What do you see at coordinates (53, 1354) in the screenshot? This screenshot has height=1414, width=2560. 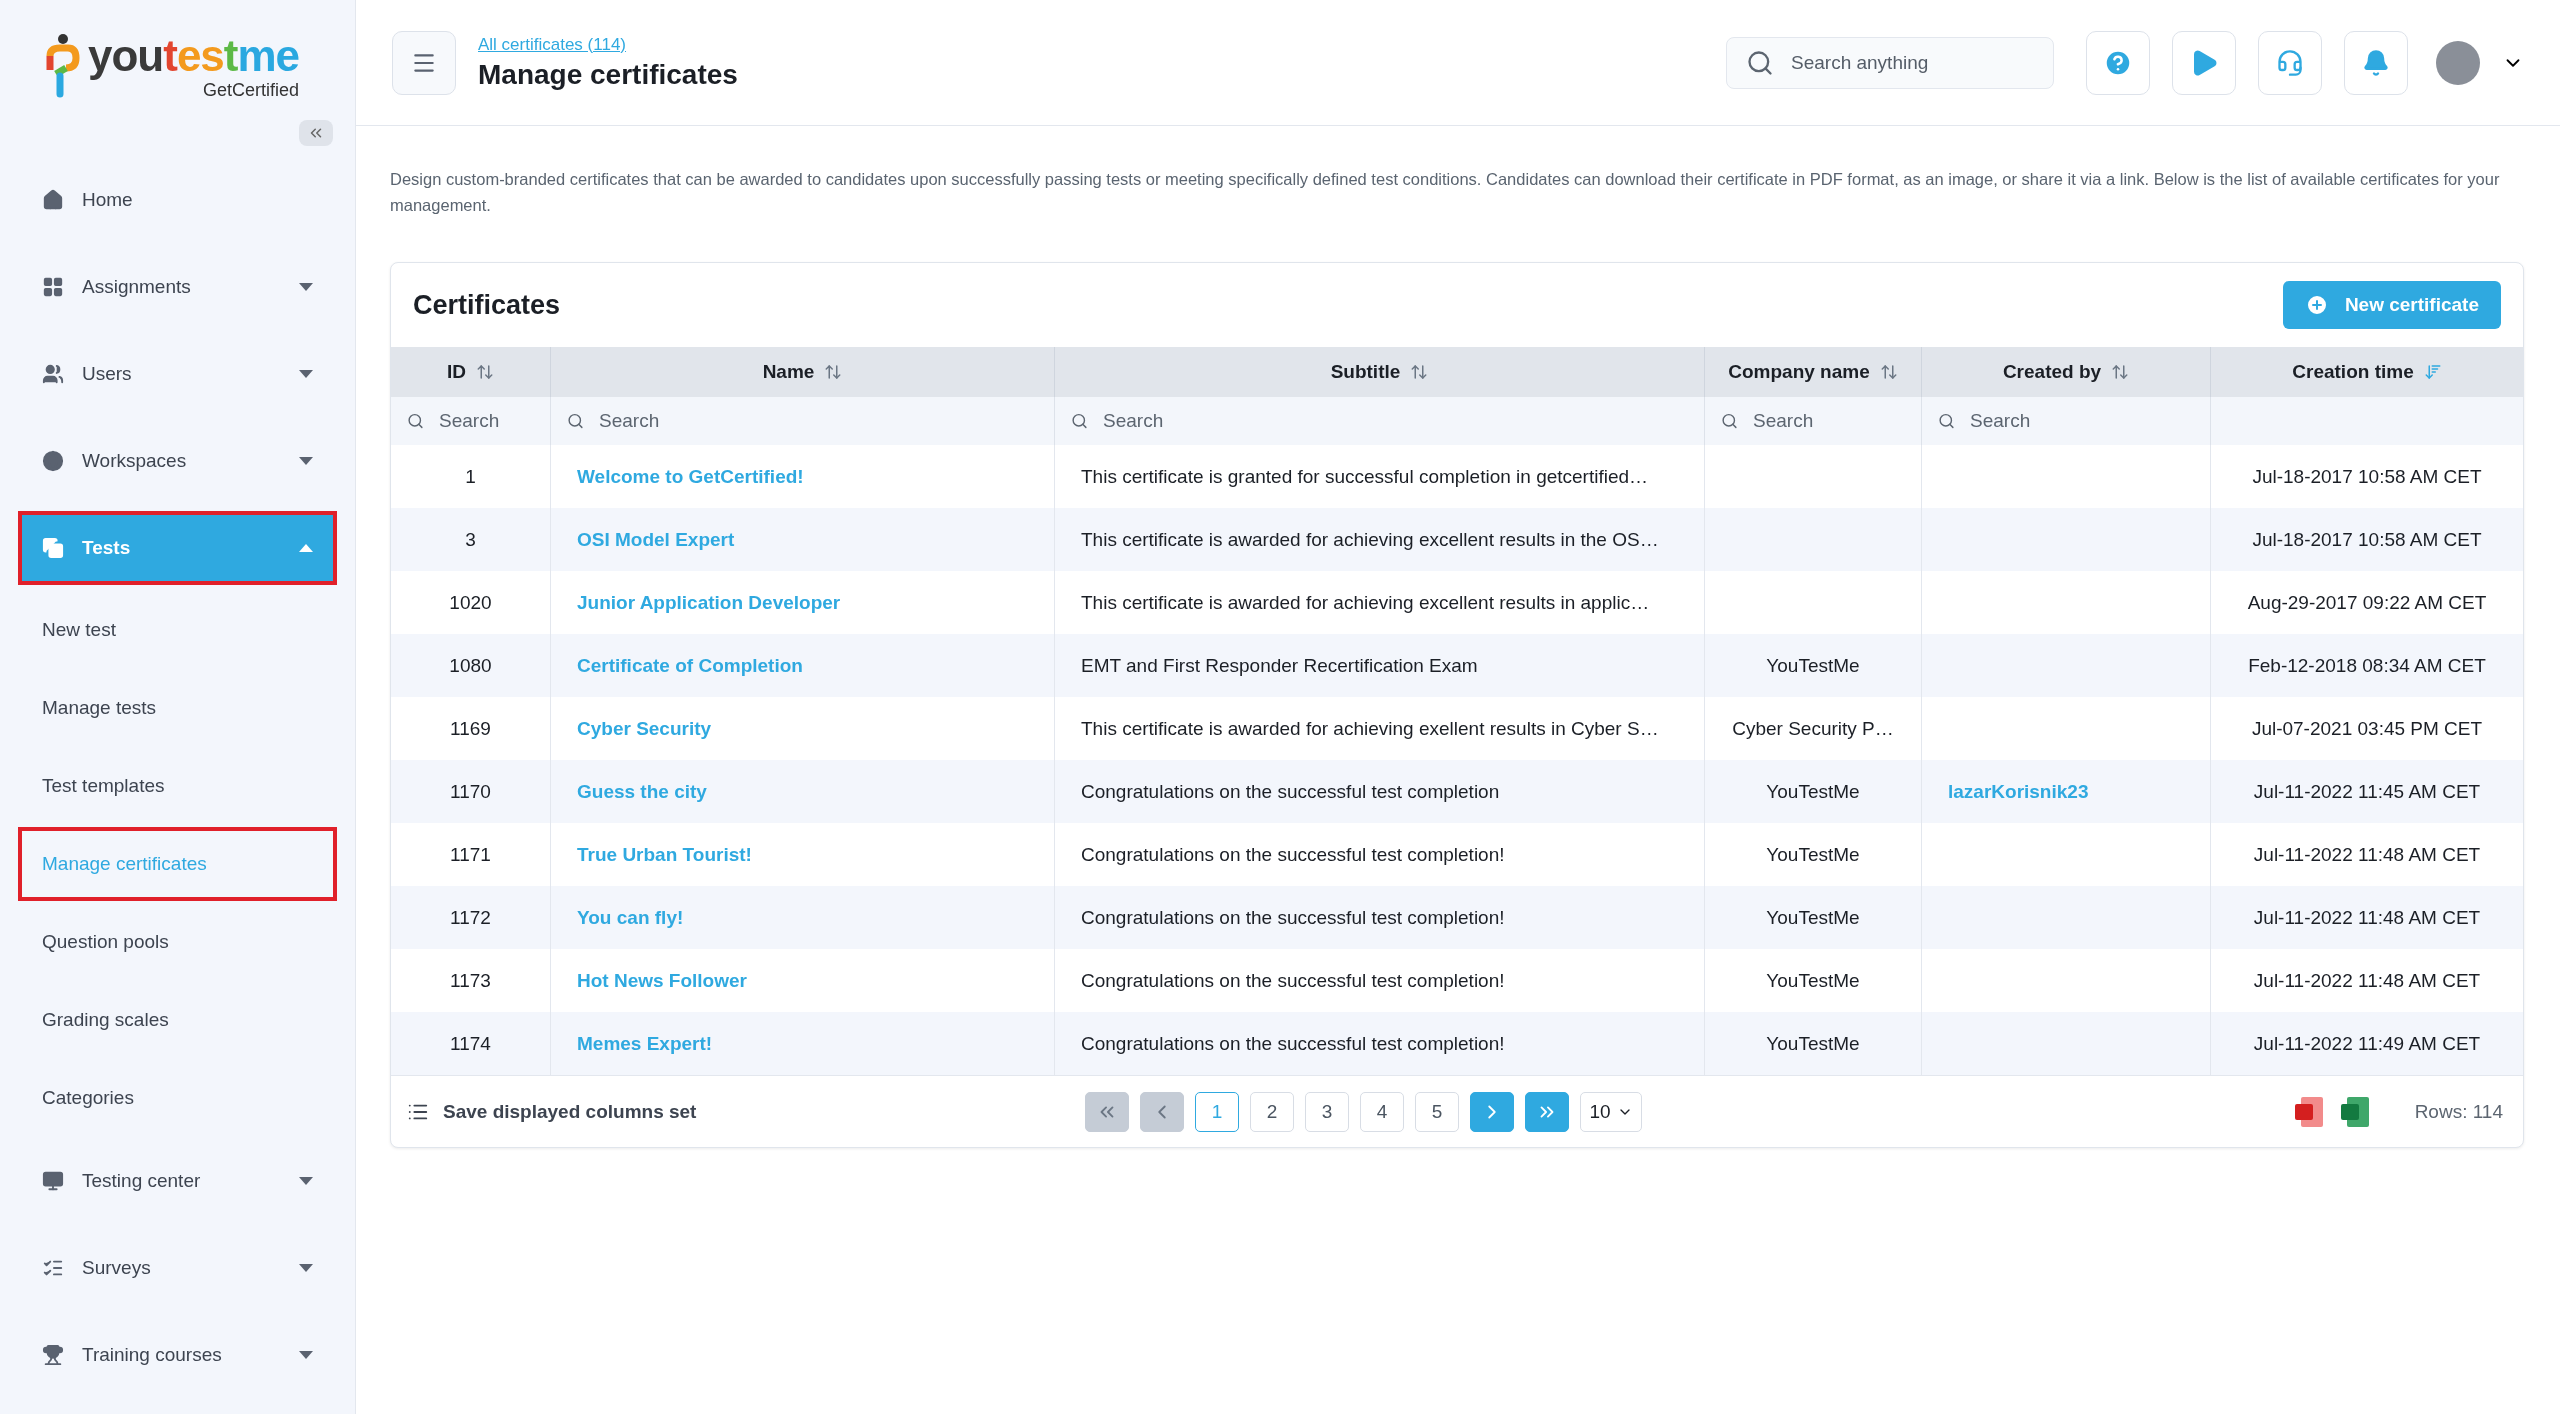 I see `trophy-icon` at bounding box center [53, 1354].